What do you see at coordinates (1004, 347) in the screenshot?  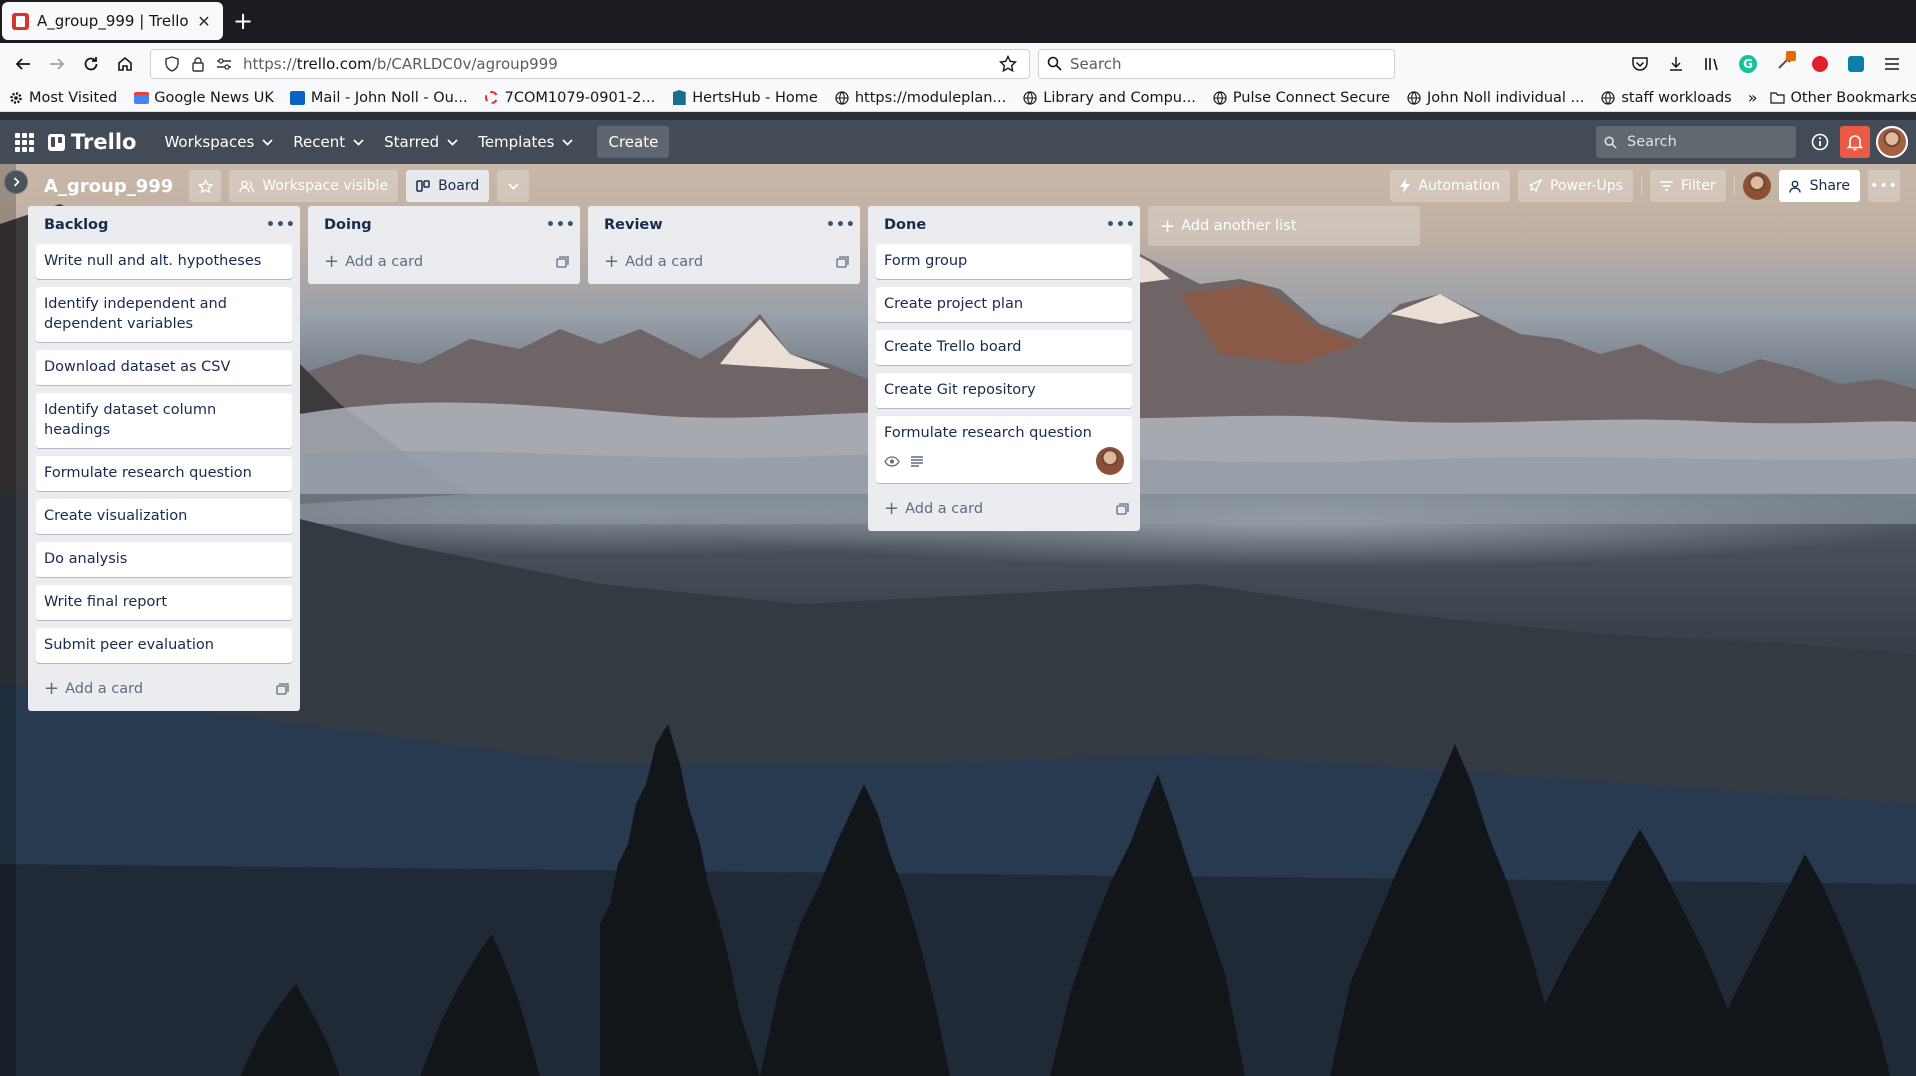 I see `card: Create Trello board` at bounding box center [1004, 347].